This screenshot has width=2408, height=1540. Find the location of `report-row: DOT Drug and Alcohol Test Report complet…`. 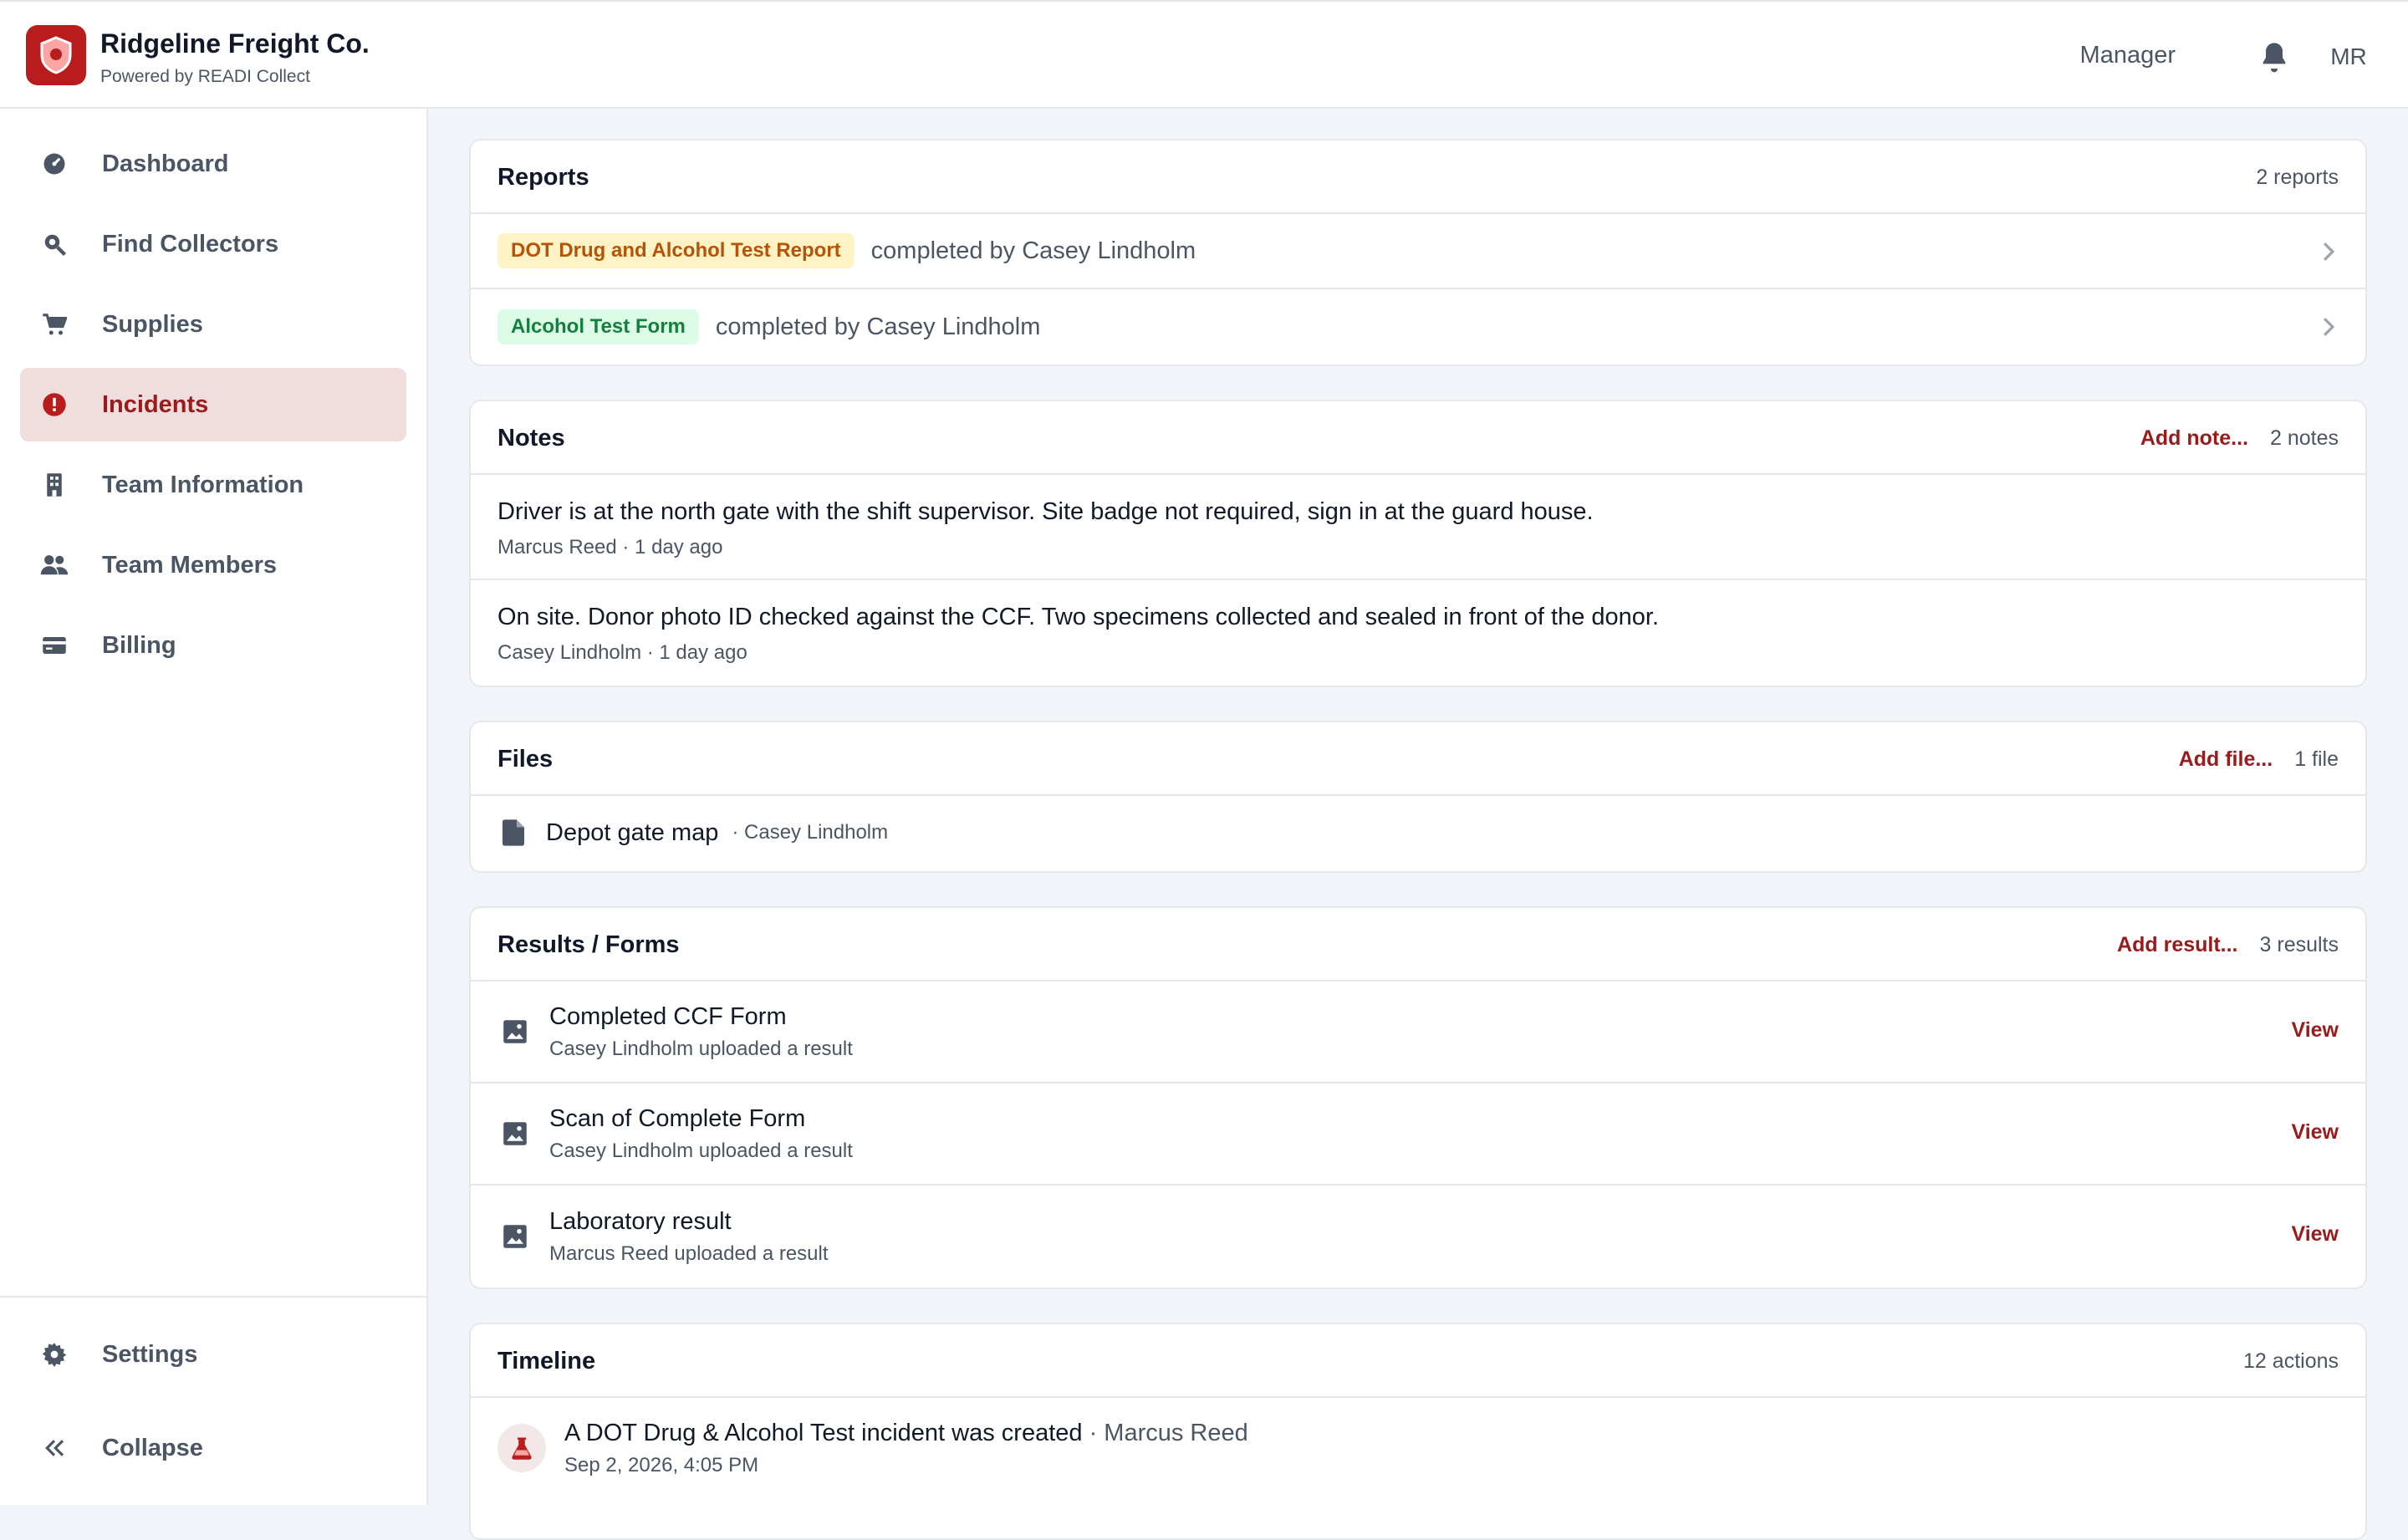

report-row: DOT Drug and Alcohol Test Report complet… is located at coordinates (1418, 251).